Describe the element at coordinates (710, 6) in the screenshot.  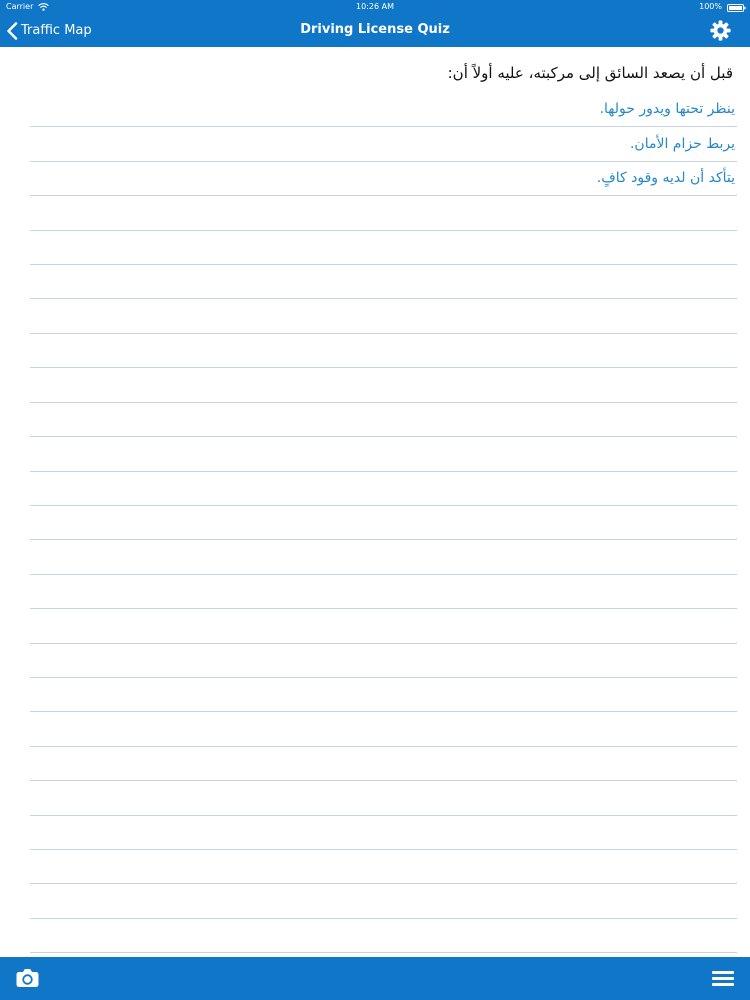
I see `battery-percent: 100%` at that location.